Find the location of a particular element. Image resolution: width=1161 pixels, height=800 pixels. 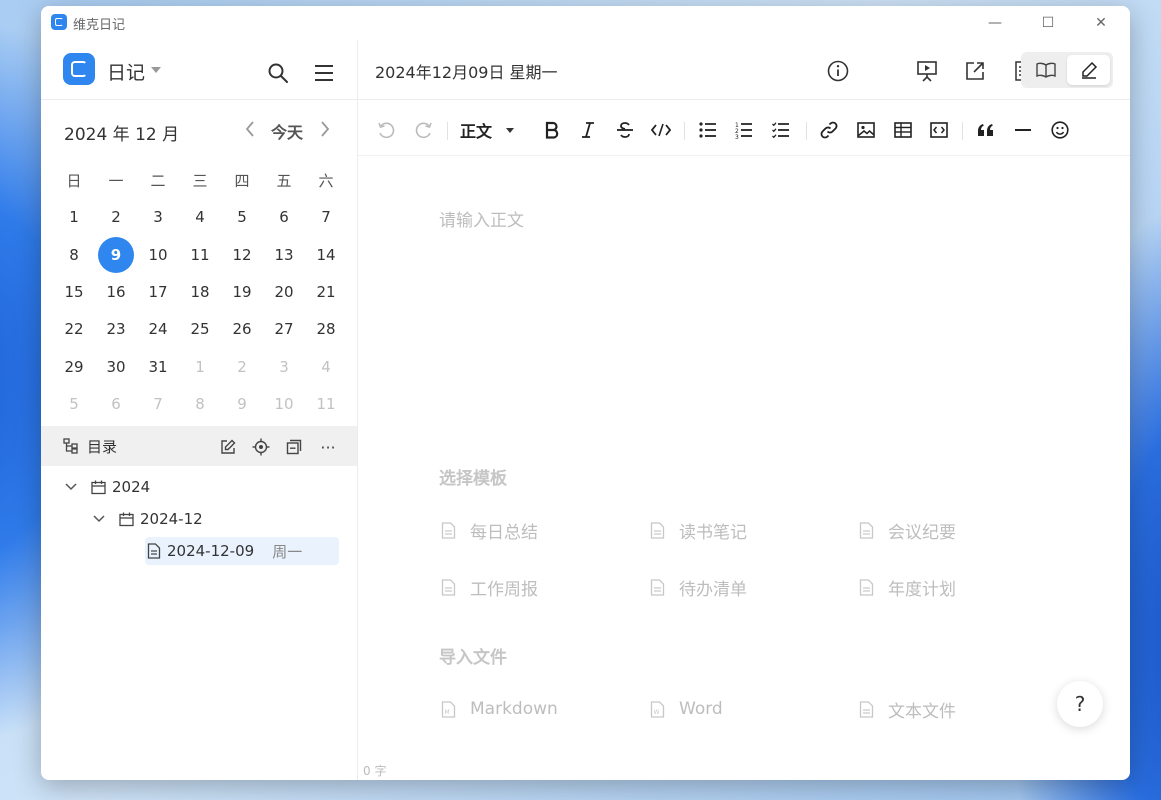

calendar-day: 25 is located at coordinates (200, 329).